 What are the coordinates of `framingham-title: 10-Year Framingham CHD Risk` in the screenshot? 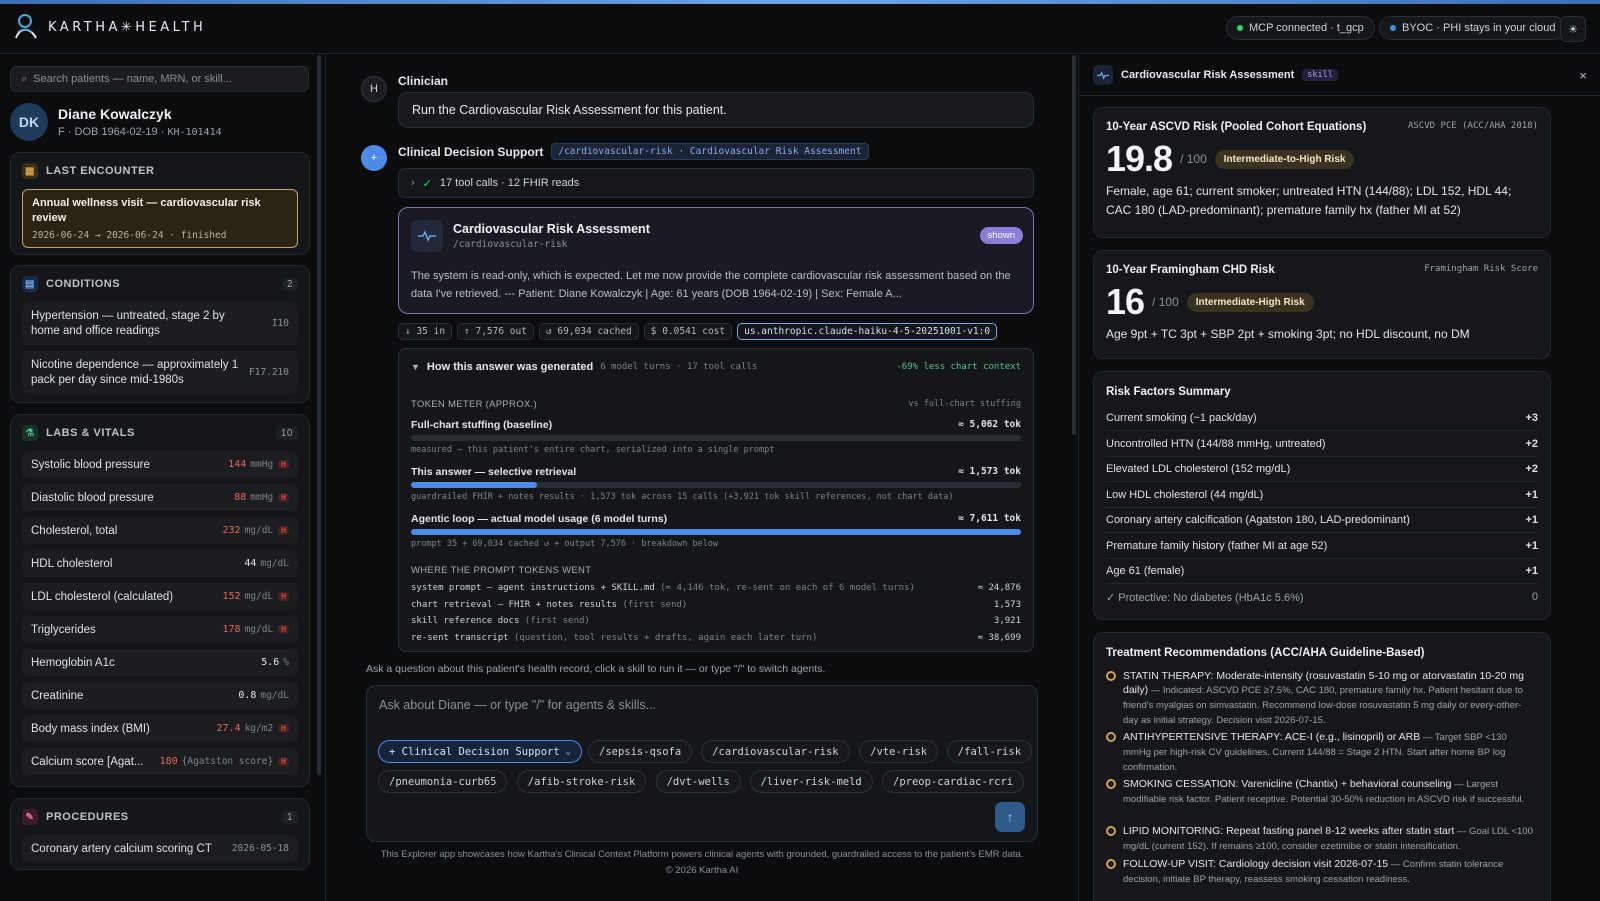 It's located at (1190, 270).